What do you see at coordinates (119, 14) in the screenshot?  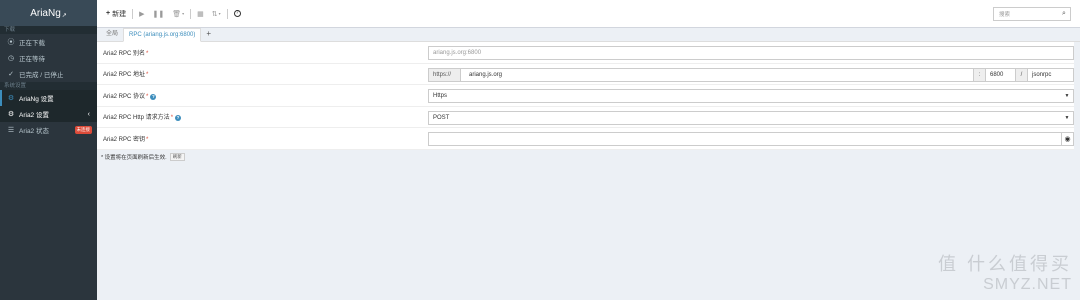 I see `new-task-label: 新建` at bounding box center [119, 14].